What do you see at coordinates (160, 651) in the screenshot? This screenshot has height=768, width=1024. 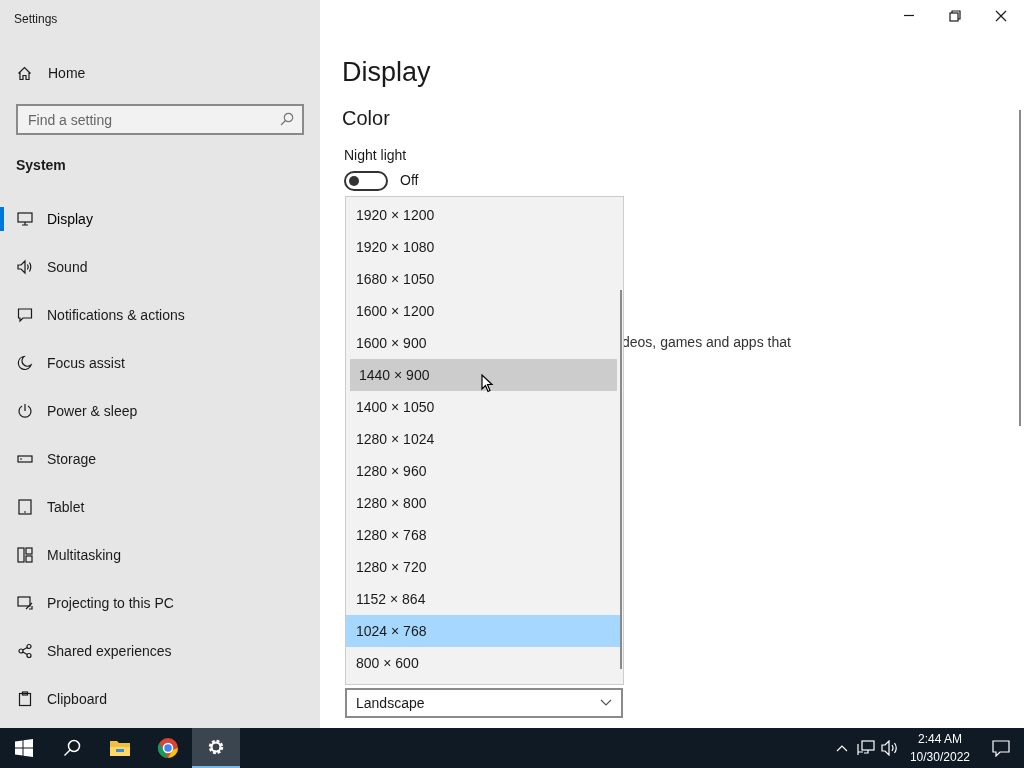 I see `sidebar-item: Shared experiences` at bounding box center [160, 651].